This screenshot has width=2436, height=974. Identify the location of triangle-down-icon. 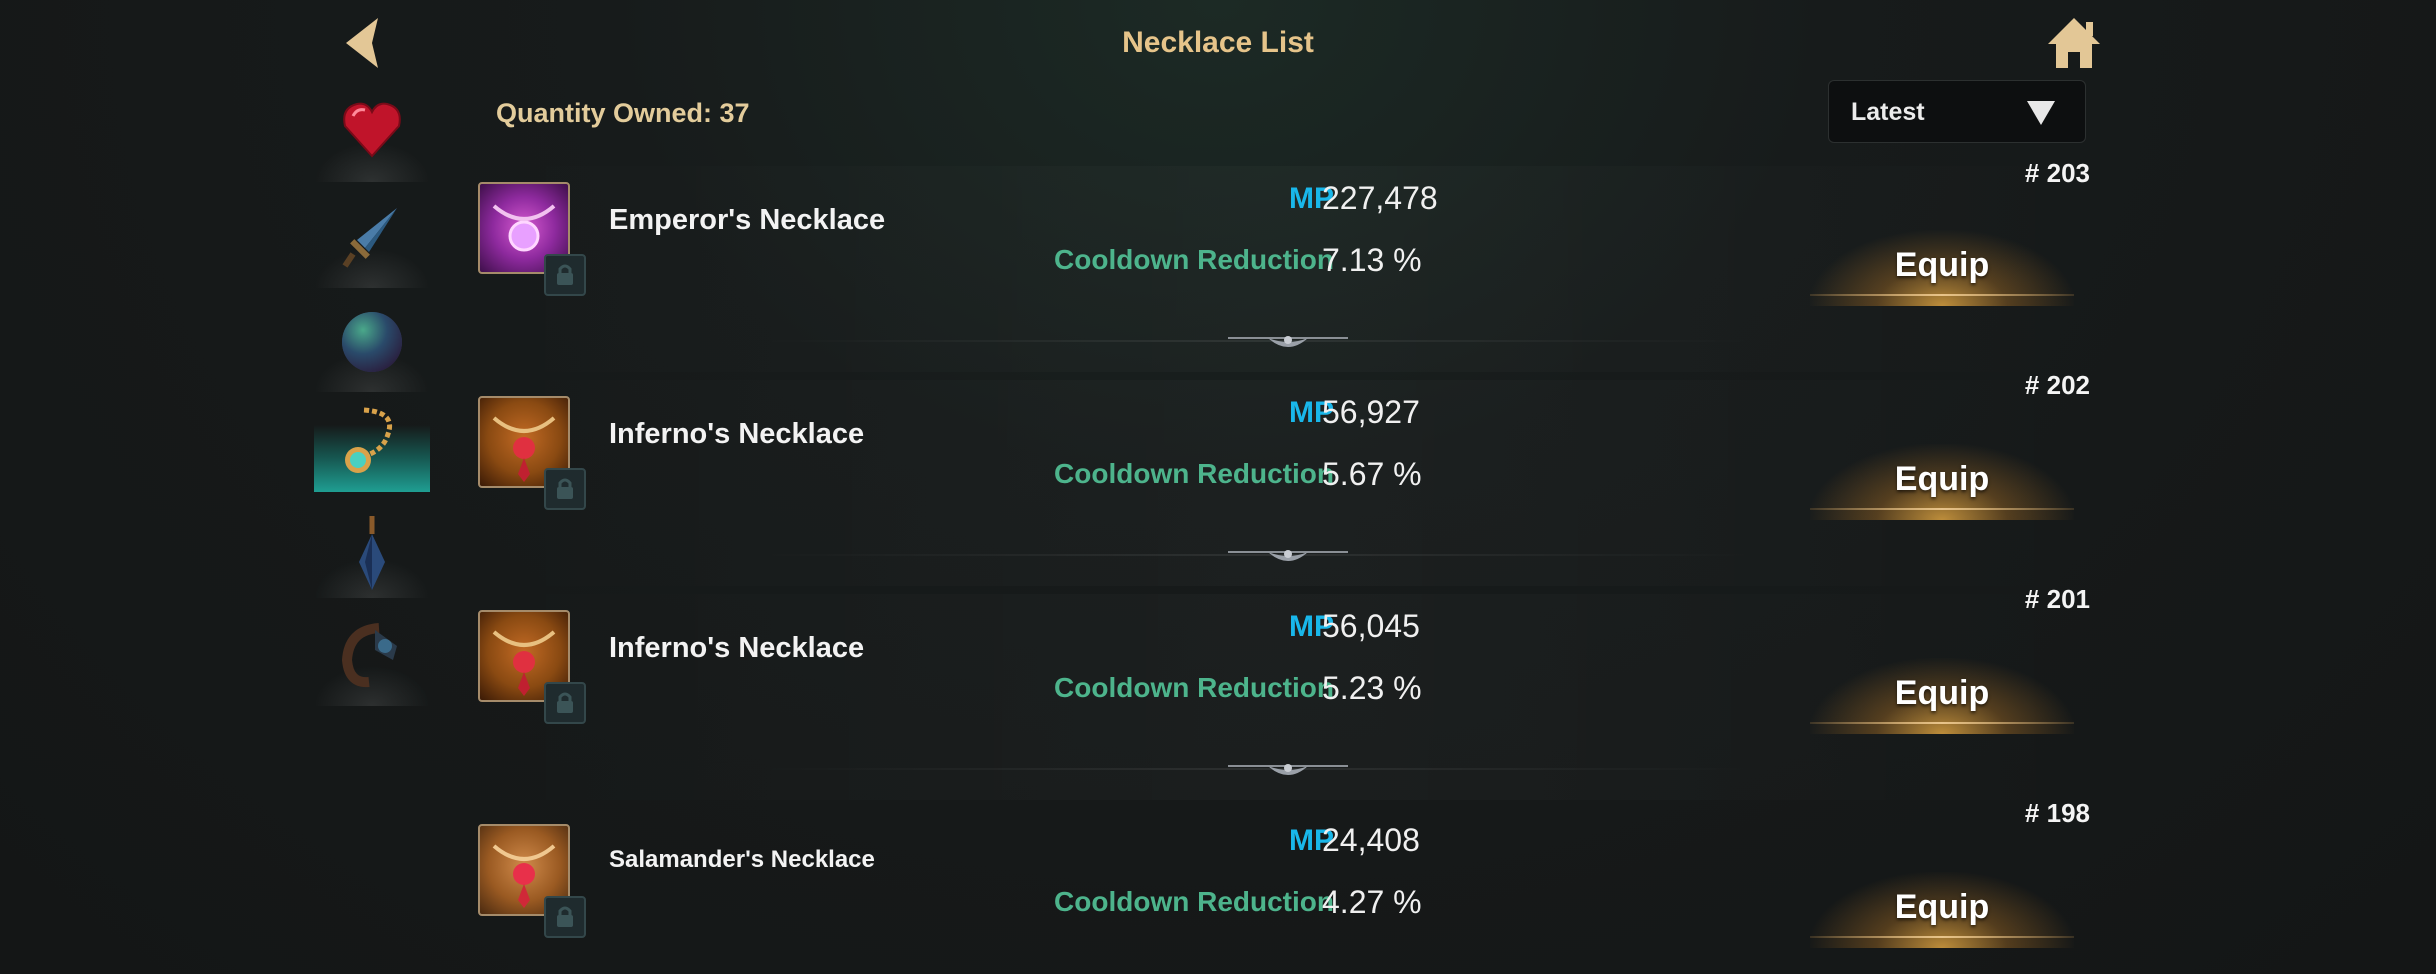
(2041, 113).